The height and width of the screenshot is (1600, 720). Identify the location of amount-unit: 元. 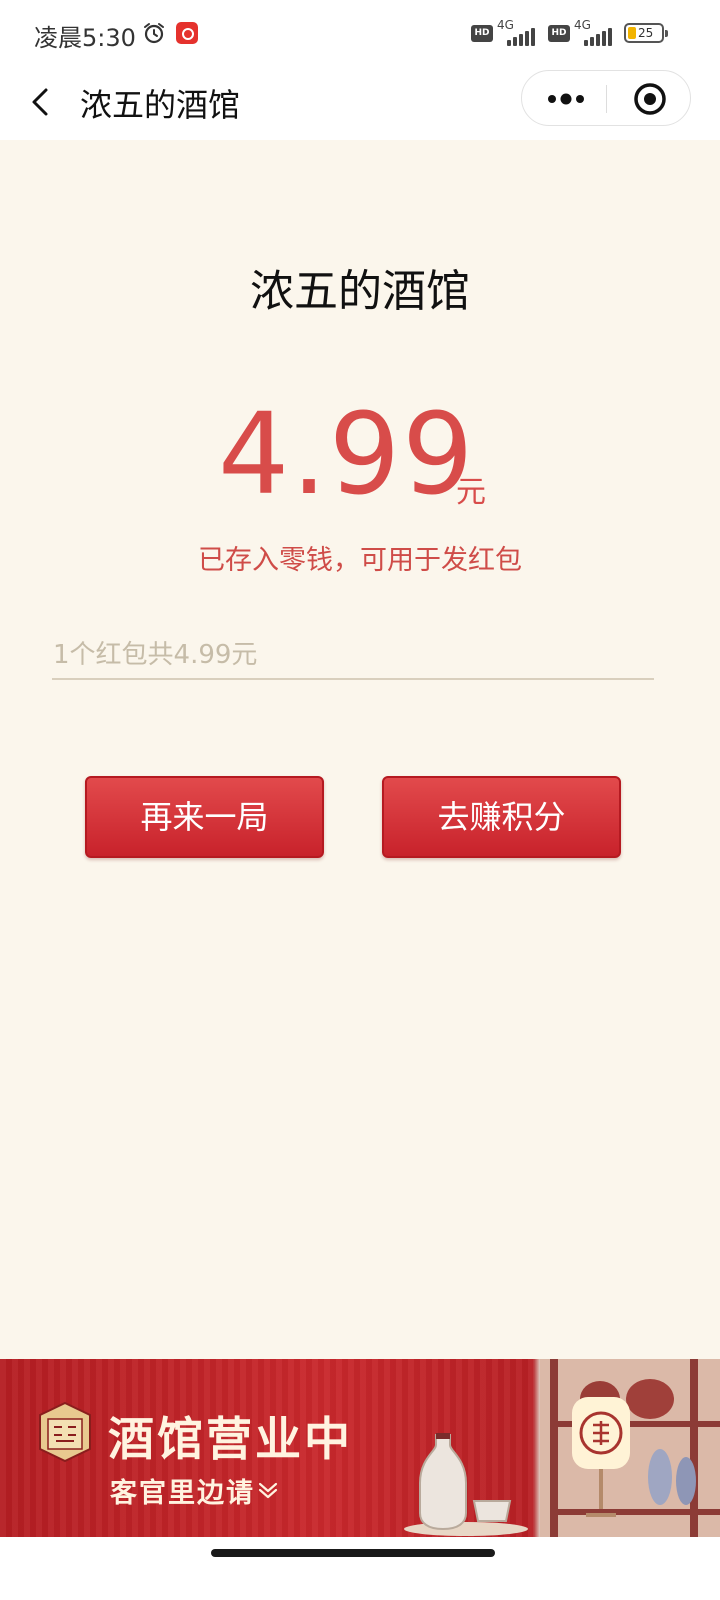
(471, 492).